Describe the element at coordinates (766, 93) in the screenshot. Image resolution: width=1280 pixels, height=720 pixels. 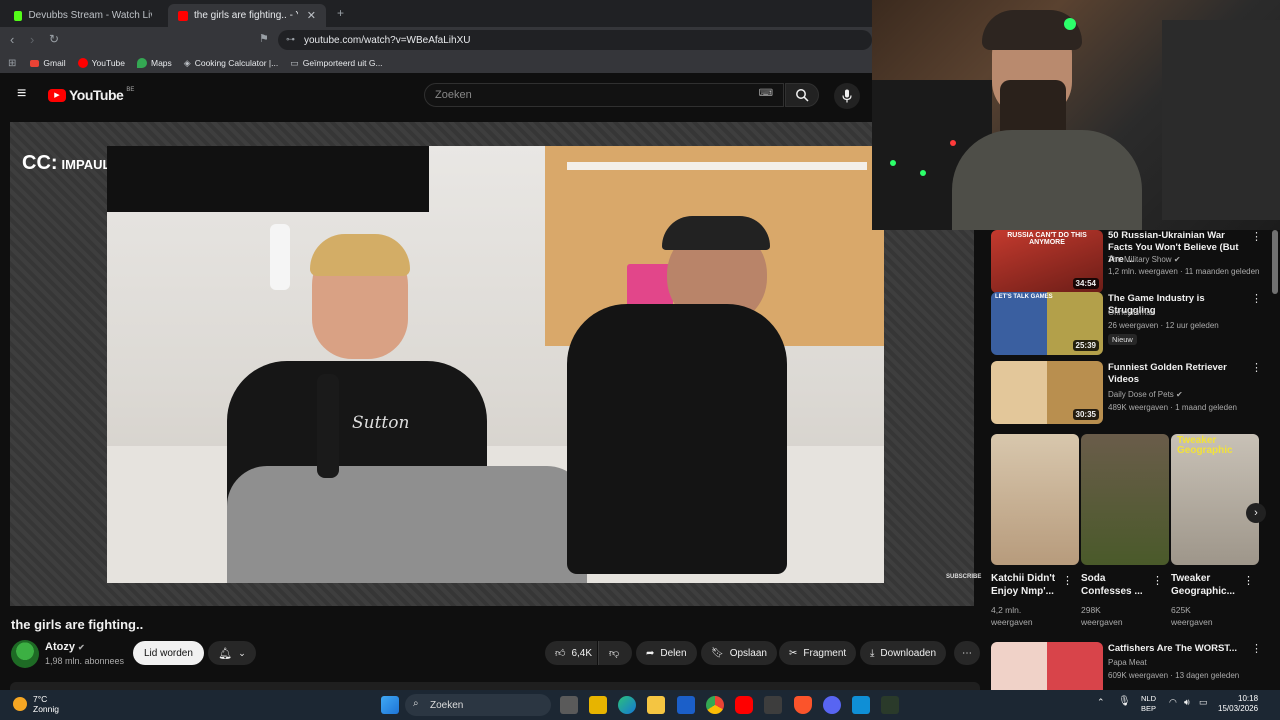
I see `keyboard-icon: ⌨` at that location.